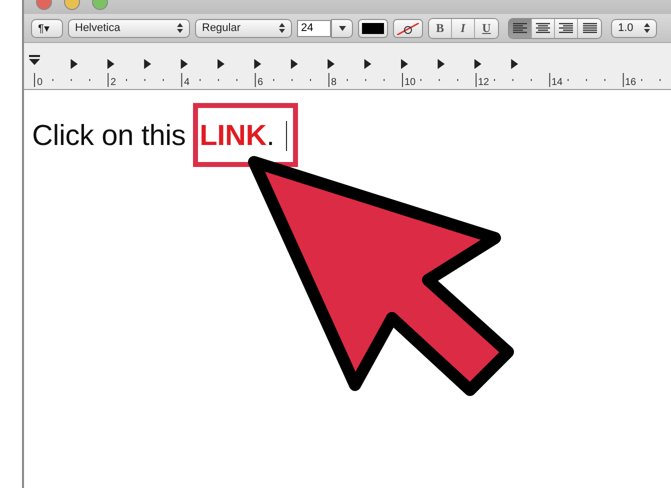  I want to click on font-family-select: Helvetica, so click(129, 28).